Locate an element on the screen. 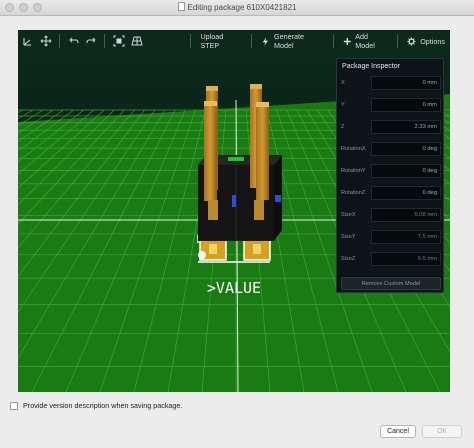 The width and height of the screenshot is (474, 448). inspector-title: Package Inspector is located at coordinates (371, 66).